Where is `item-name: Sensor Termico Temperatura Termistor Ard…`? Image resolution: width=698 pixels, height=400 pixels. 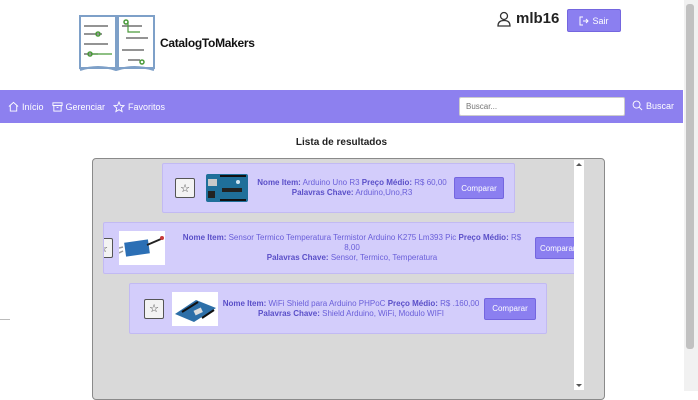 item-name: Sensor Termico Temperatura Termistor Ard… is located at coordinates (342, 237).